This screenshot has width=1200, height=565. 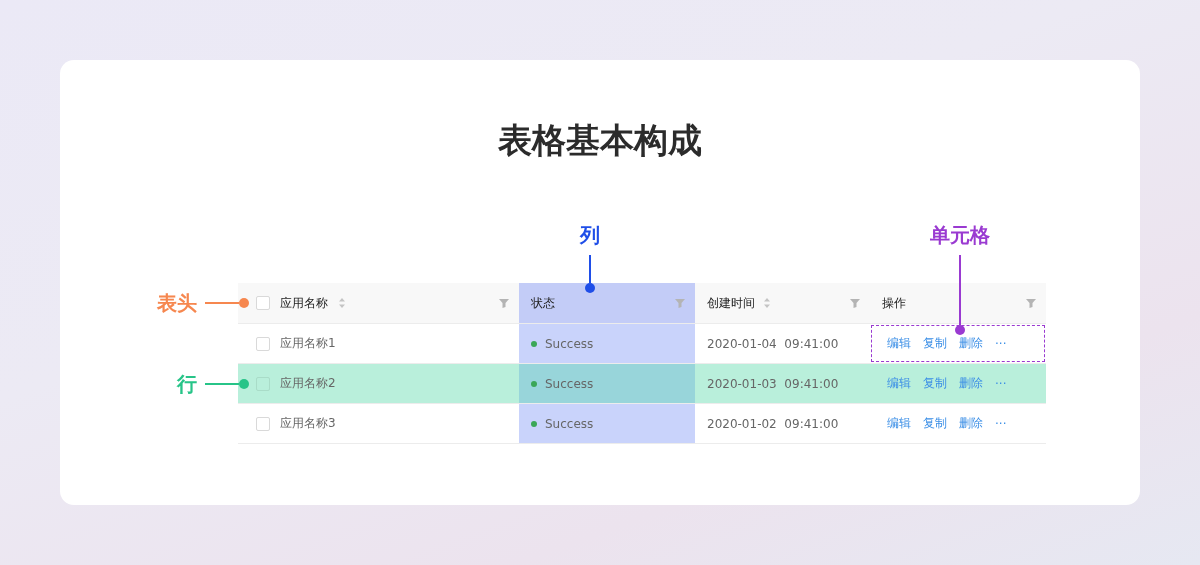 I want to click on app-name: 应用名称3, so click(x=308, y=423).